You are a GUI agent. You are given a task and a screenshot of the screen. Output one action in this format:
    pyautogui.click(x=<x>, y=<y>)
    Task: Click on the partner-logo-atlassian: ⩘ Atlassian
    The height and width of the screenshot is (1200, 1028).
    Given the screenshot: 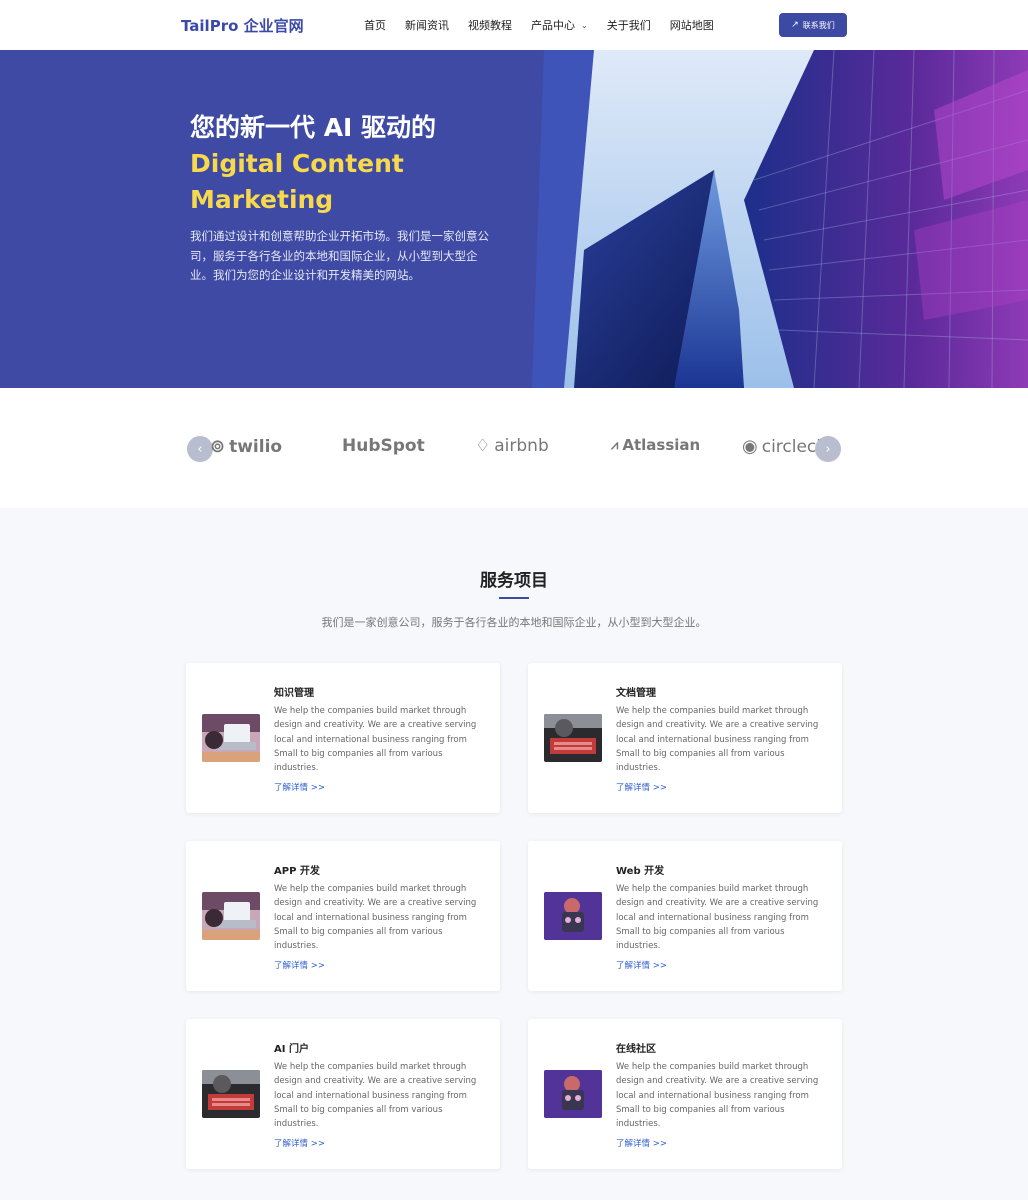 What is the action you would take?
    pyautogui.click(x=656, y=445)
    